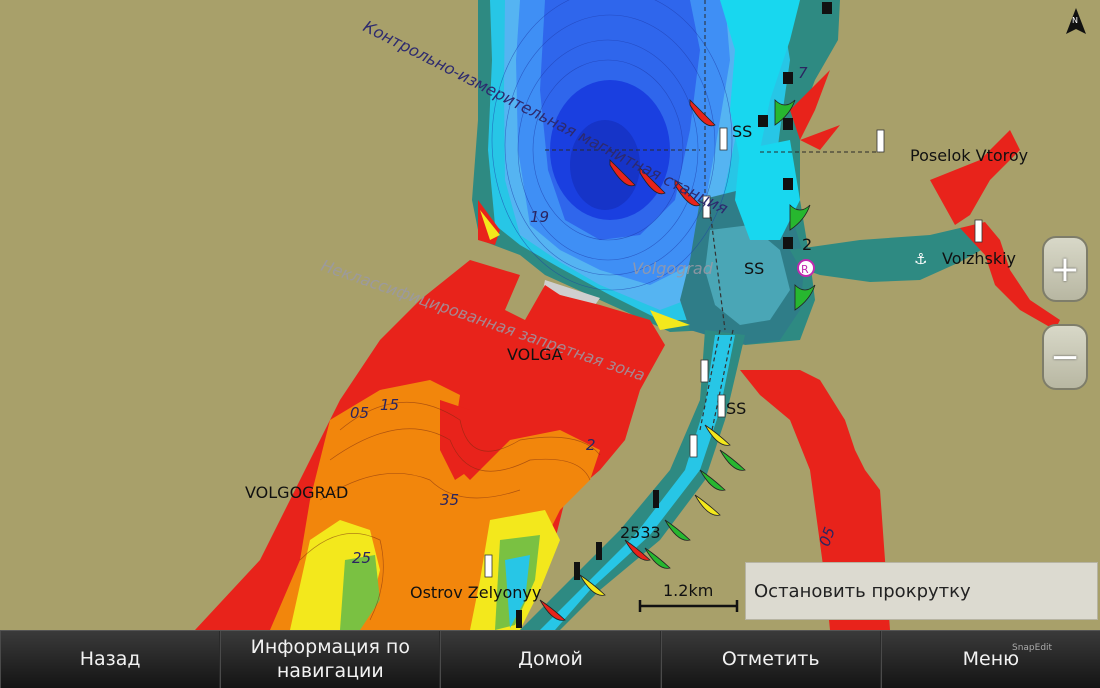 This screenshot has height=688, width=1100. I want to click on svg-text: N, so click(1075, 20).